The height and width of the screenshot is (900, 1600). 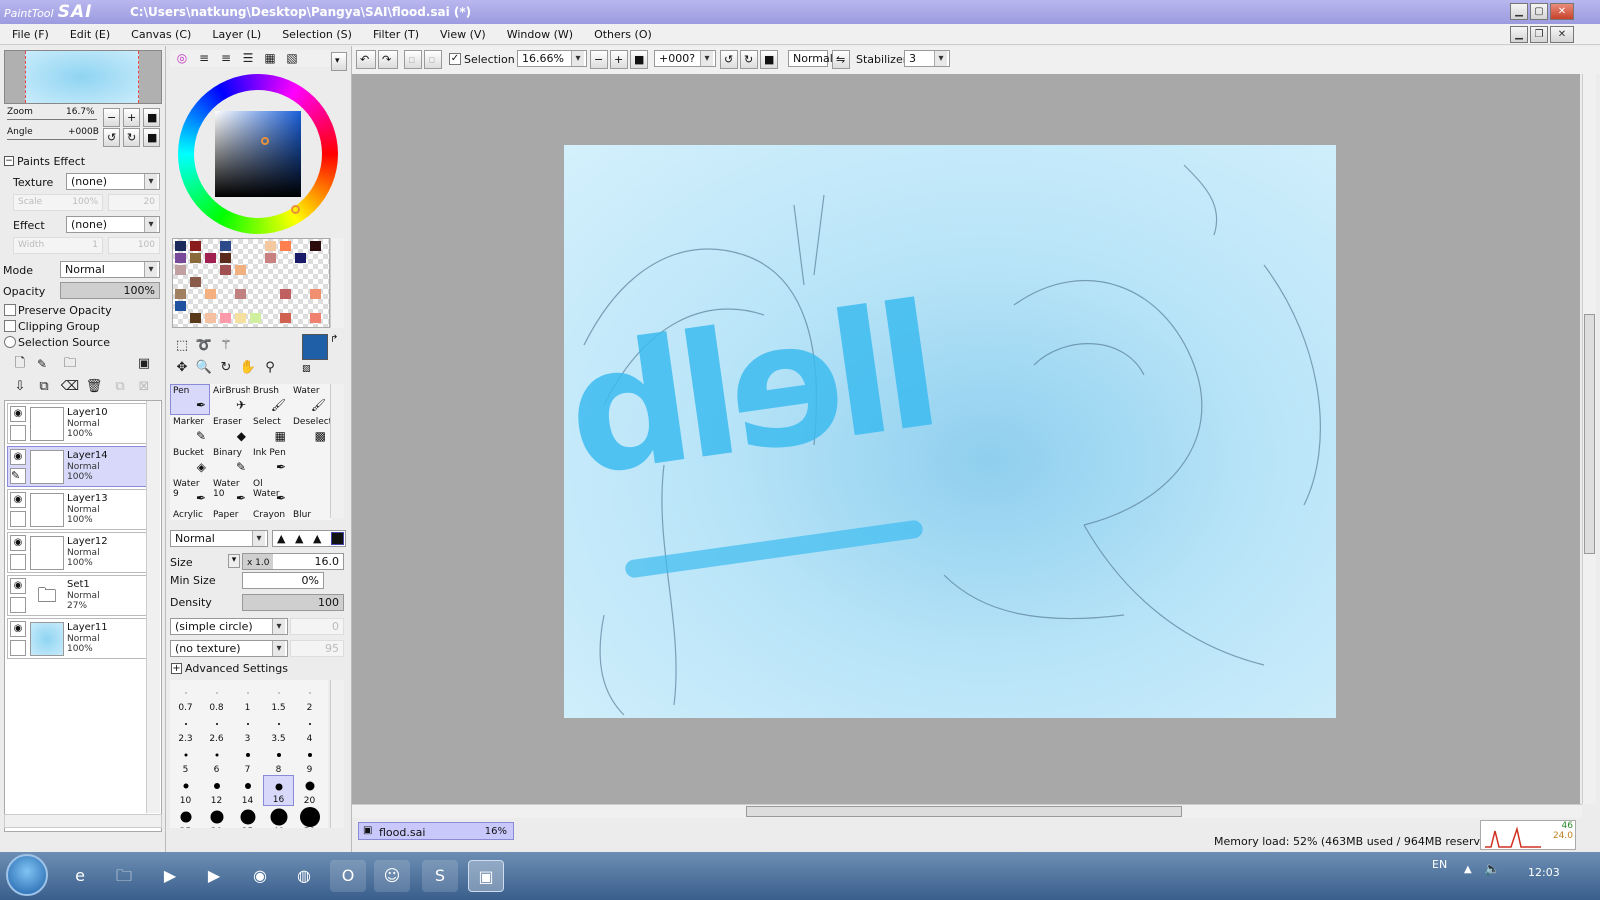 I want to click on brush-size-preset: 40, so click(x=278, y=817).